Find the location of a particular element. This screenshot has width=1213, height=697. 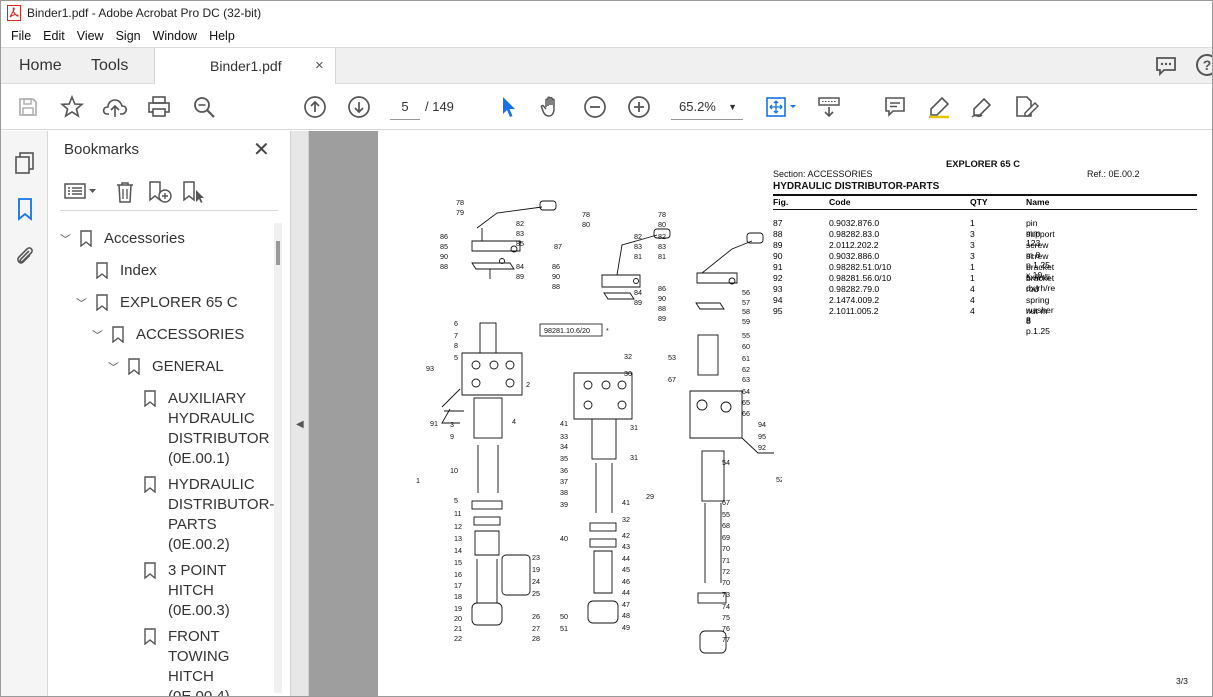

scroll-mode-icon is located at coordinates (829, 107).